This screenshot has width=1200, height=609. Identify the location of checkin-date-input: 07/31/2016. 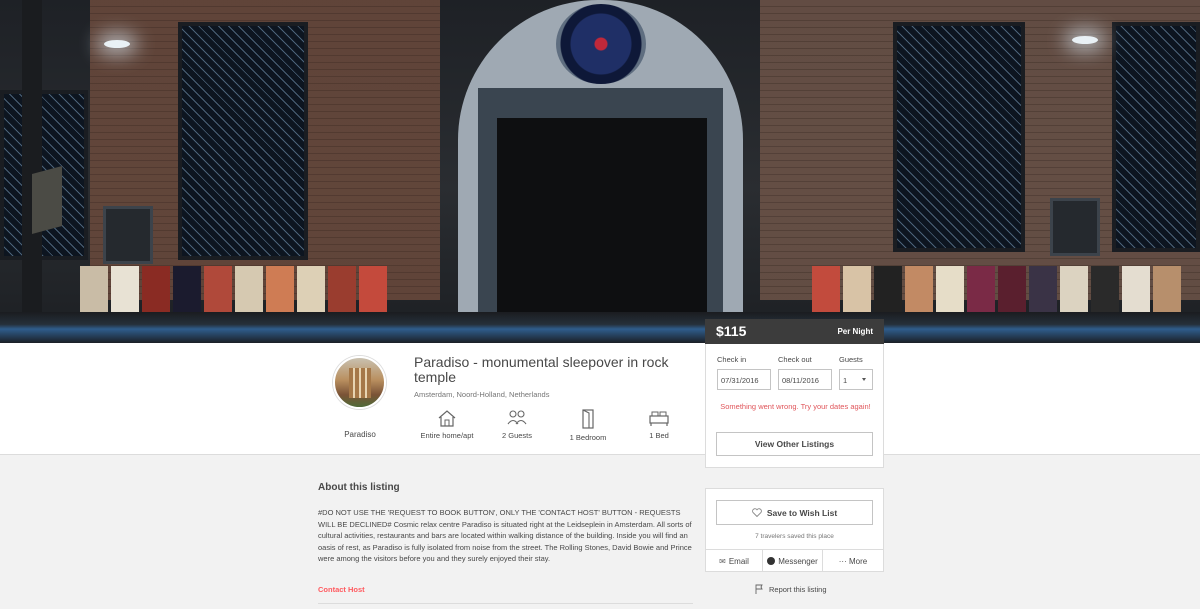
(744, 379).